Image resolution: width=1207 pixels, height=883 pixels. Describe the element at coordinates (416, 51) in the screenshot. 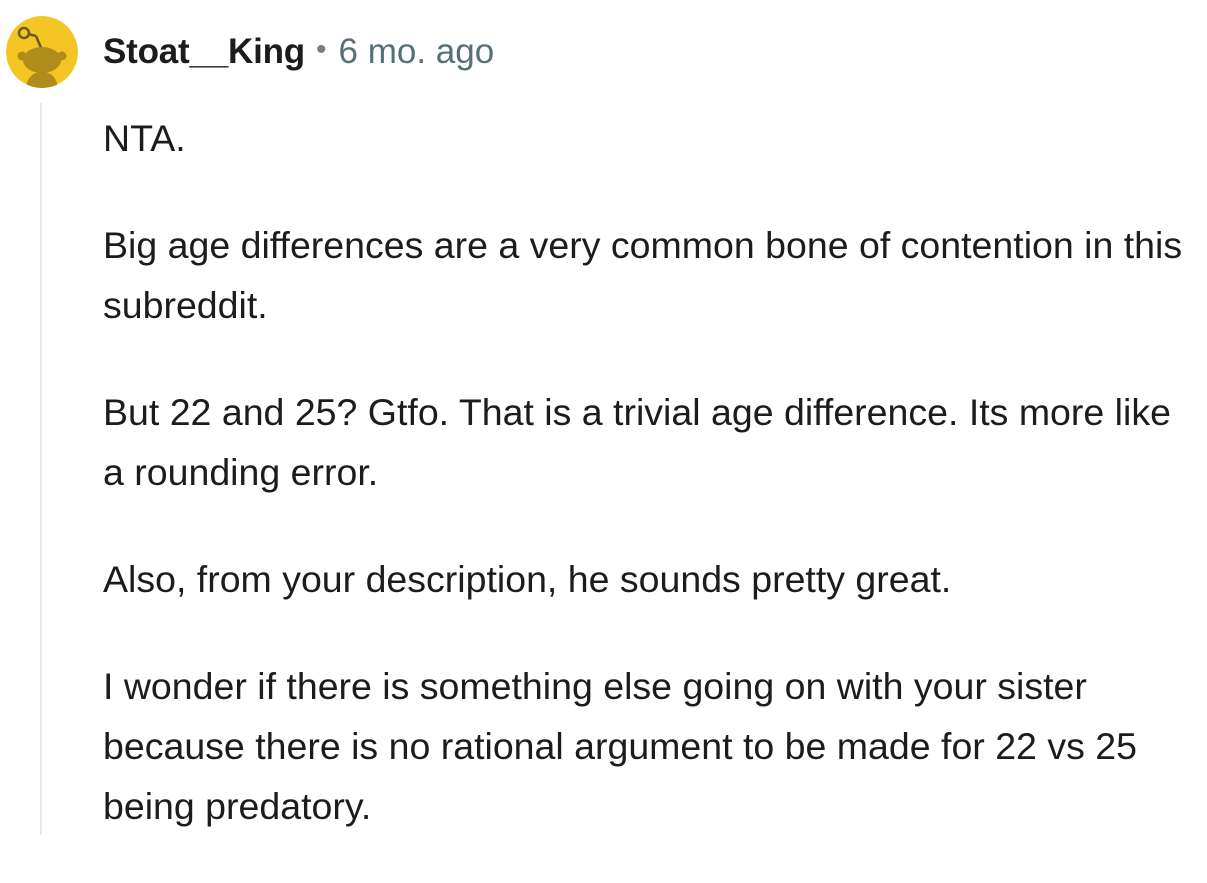

I see `timestamp: 6 mo. ago` at that location.